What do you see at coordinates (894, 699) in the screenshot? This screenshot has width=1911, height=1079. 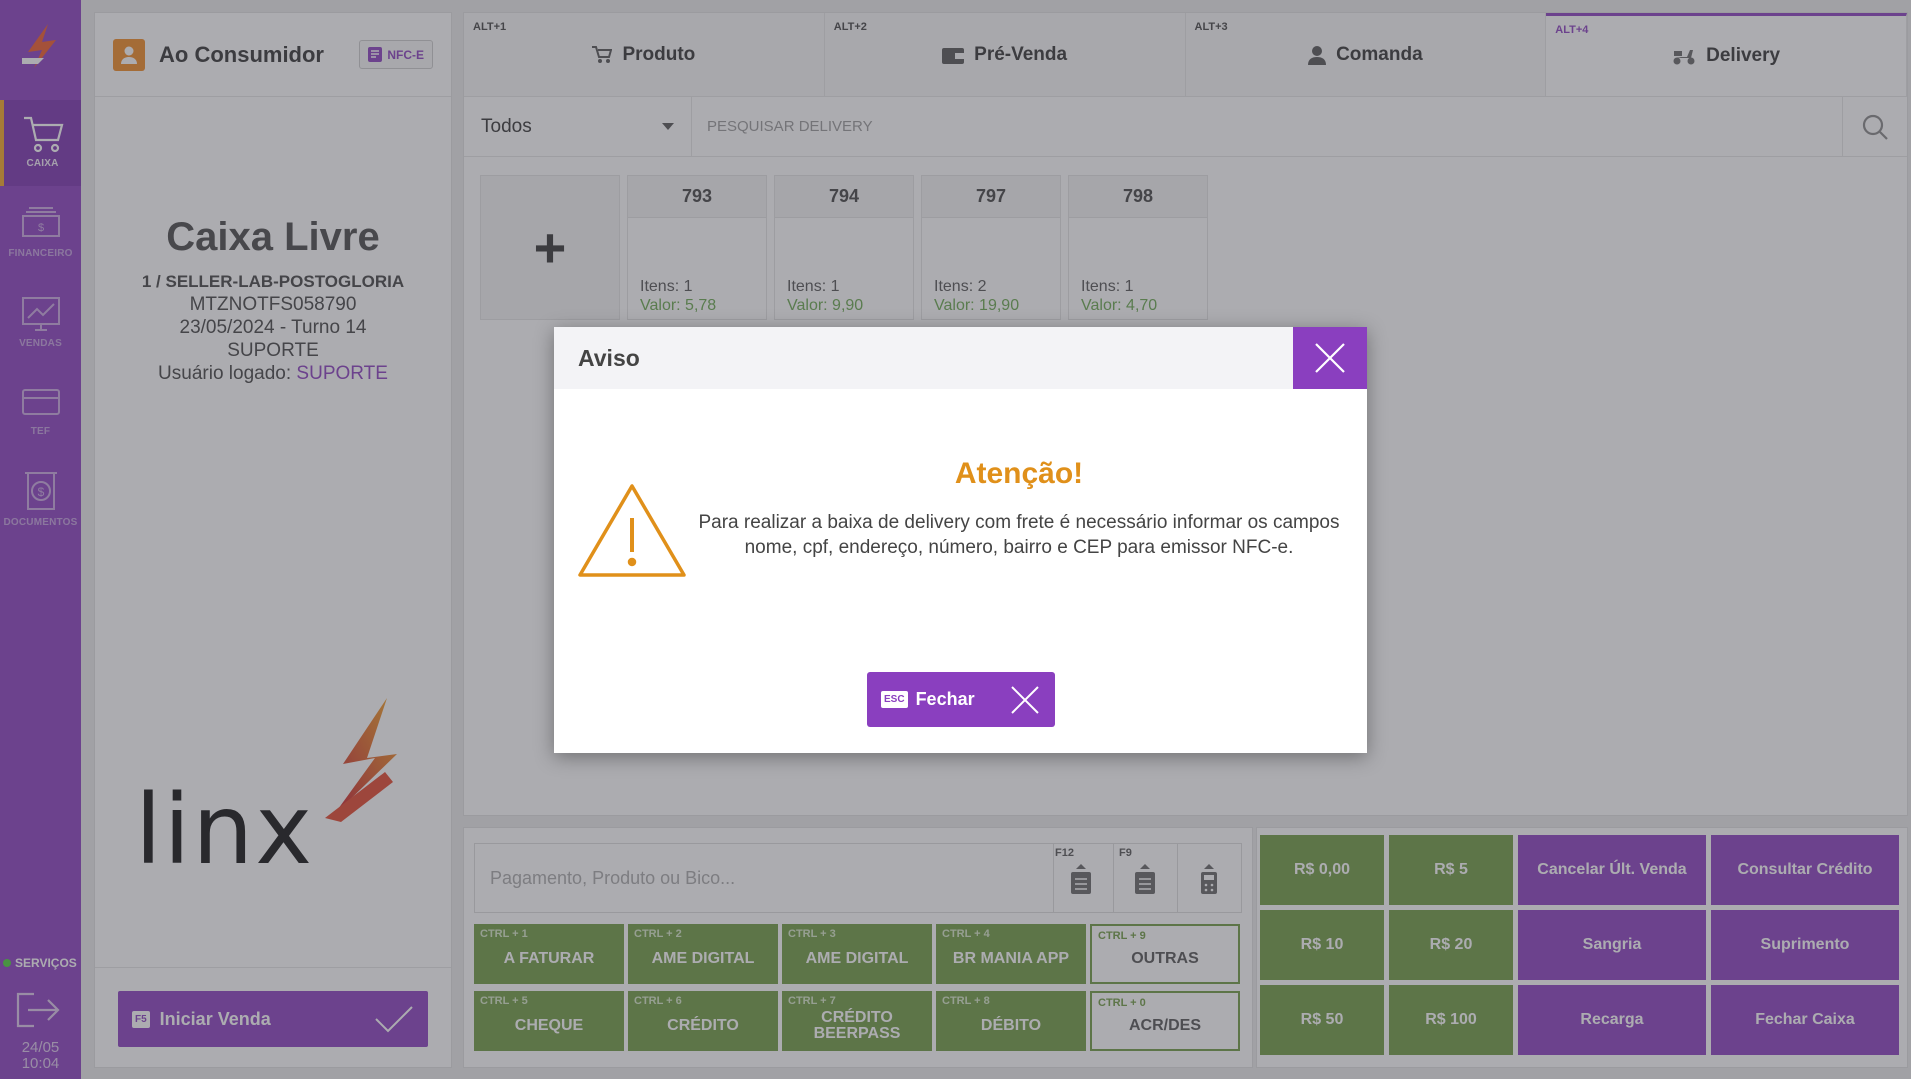 I see `shortcut-badge: ESC` at bounding box center [894, 699].